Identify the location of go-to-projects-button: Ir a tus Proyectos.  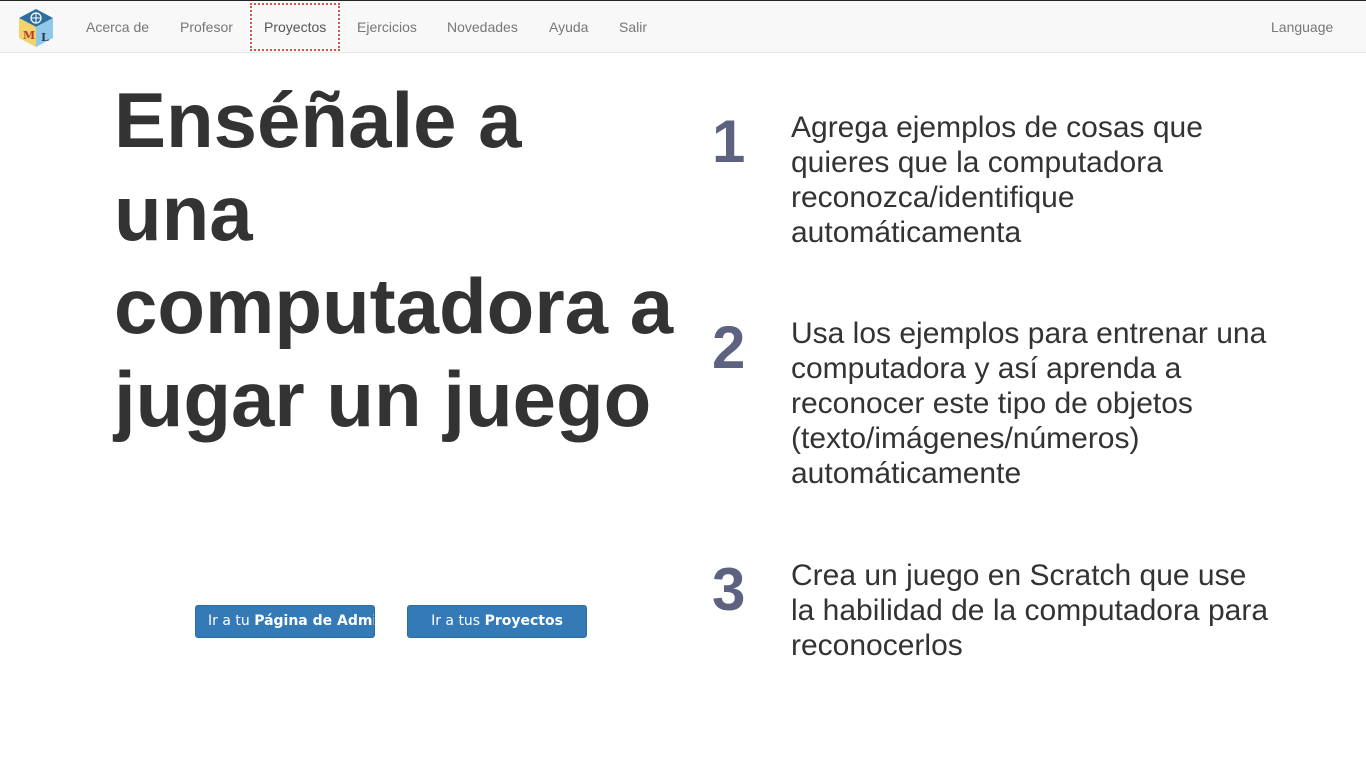
(497, 621).